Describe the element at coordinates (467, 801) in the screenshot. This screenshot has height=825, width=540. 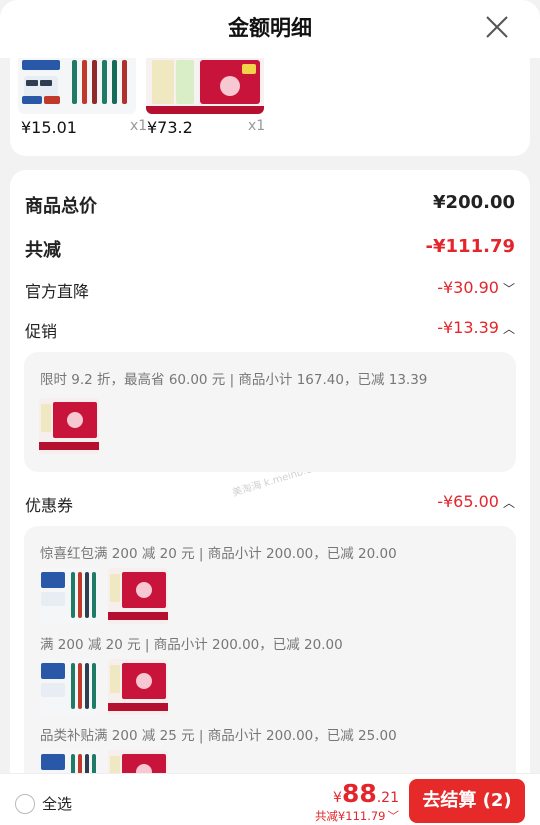
I see `checkout-button: 去结算 (2)` at that location.